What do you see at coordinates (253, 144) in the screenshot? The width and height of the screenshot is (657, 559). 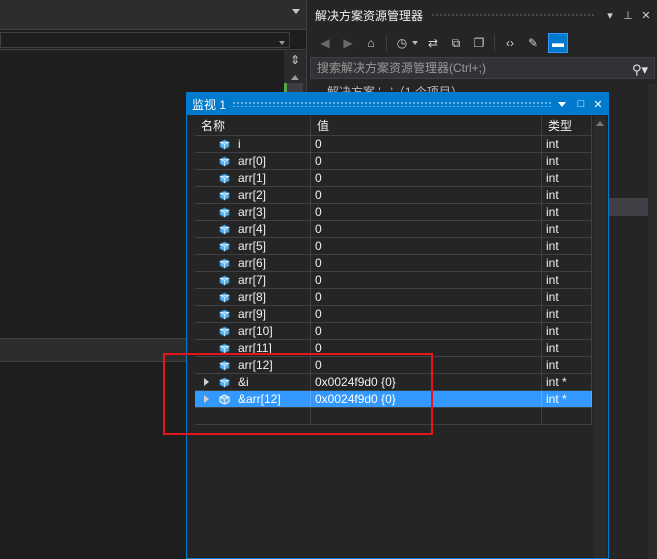 I see `watch-name-cell: i` at bounding box center [253, 144].